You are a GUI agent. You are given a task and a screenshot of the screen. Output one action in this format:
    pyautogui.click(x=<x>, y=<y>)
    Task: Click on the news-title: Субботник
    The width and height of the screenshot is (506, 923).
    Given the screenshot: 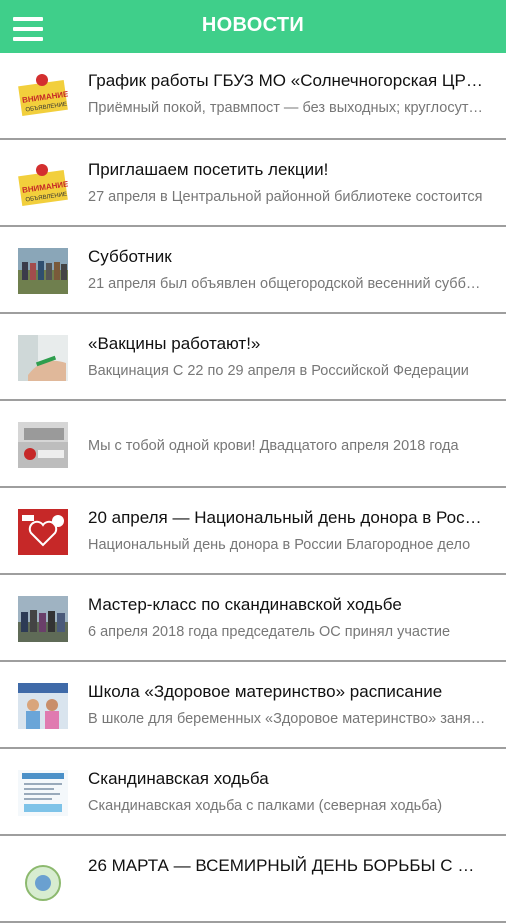 What is the action you would take?
    pyautogui.click(x=130, y=256)
    